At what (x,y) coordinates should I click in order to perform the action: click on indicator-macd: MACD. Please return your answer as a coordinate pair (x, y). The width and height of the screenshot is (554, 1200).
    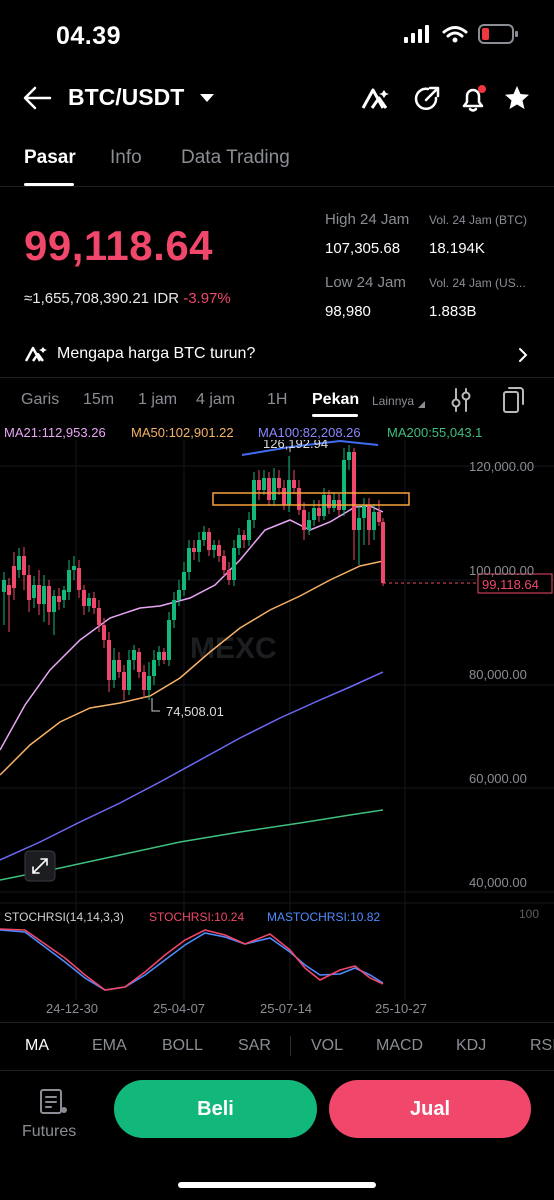
    Looking at the image, I should click on (399, 1046).